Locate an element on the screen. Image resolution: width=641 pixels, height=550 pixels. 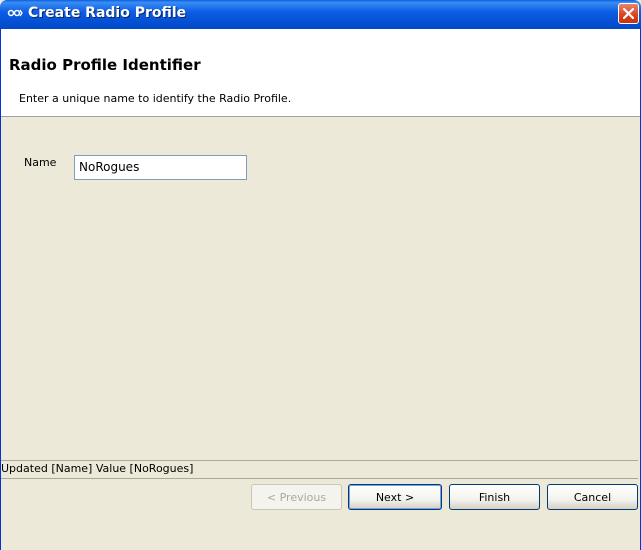
name-label: Name is located at coordinates (40, 162).